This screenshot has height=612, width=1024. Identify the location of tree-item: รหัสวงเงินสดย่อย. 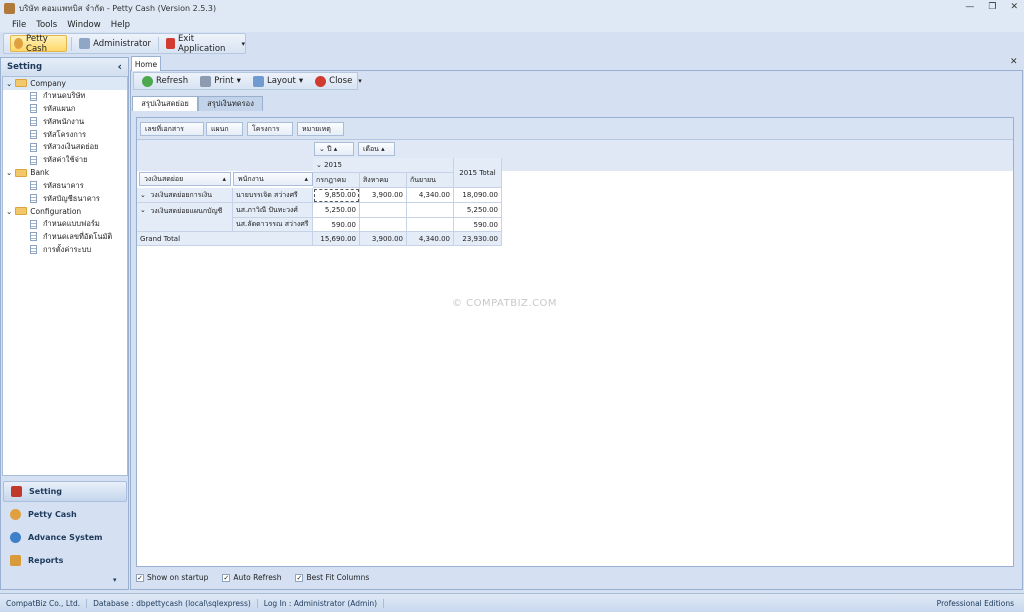
(65, 147).